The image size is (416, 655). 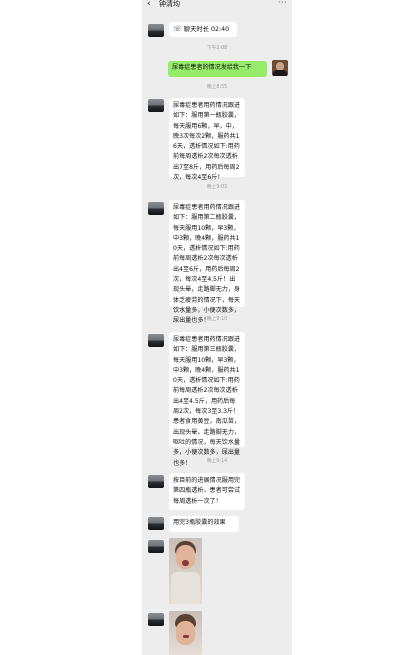 I want to click on timestamp: 晚上9:03, so click(x=217, y=187).